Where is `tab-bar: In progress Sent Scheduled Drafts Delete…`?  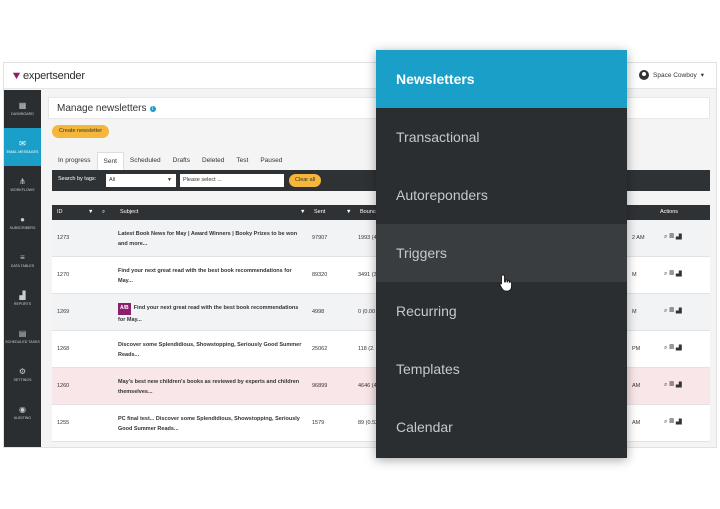
tab-bar: In progress Sent Scheduled Drafts Delete… is located at coordinates (170, 161).